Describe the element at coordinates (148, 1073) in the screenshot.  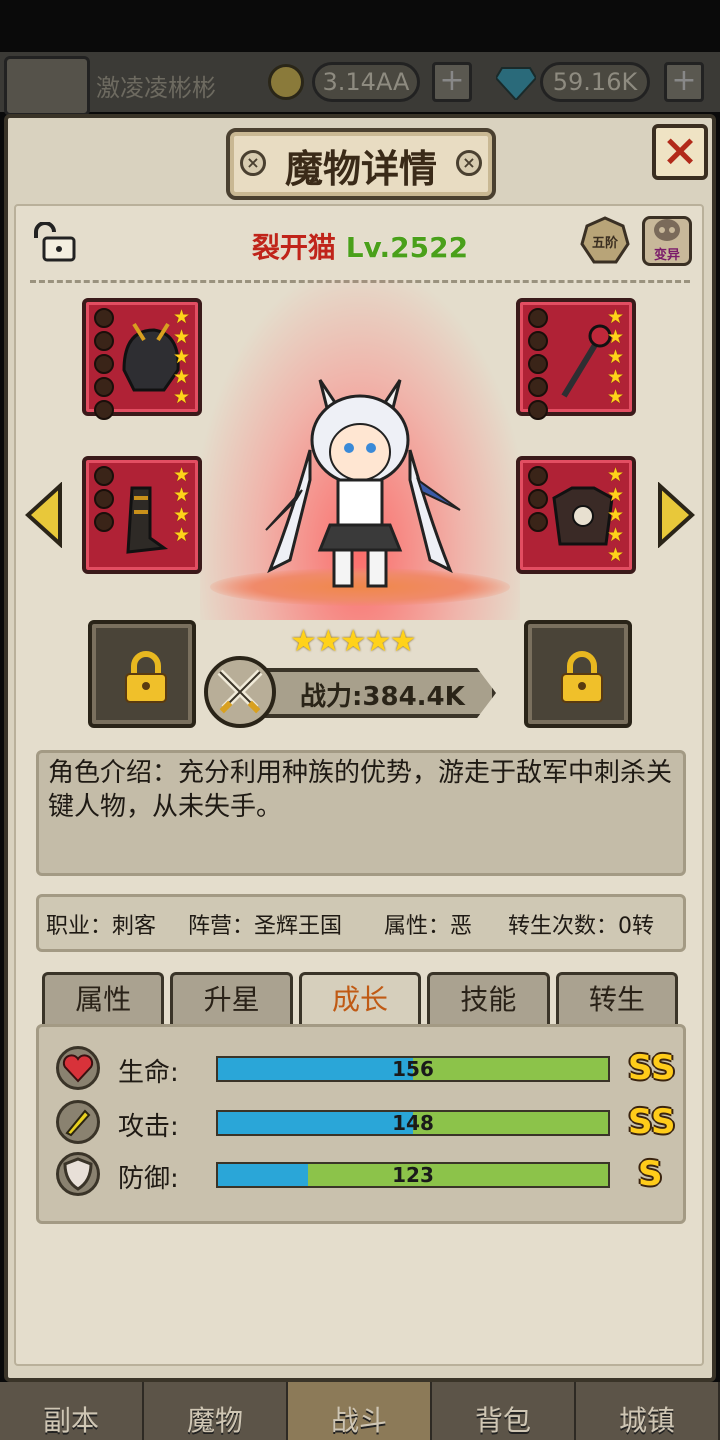
I see `stat-label-hp: 生命:` at that location.